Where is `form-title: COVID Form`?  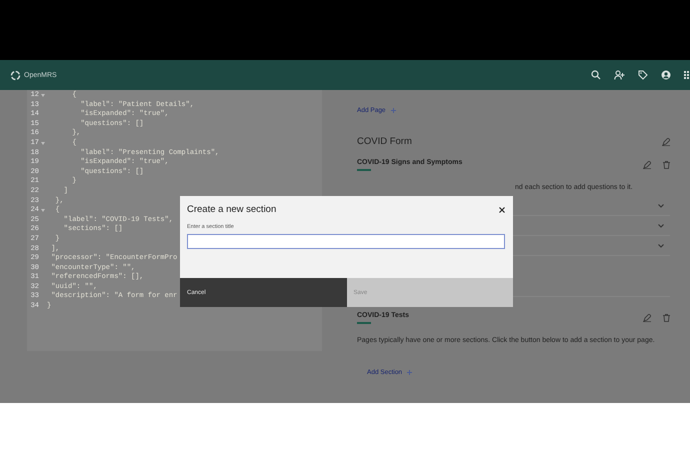 form-title: COVID Form is located at coordinates (384, 141).